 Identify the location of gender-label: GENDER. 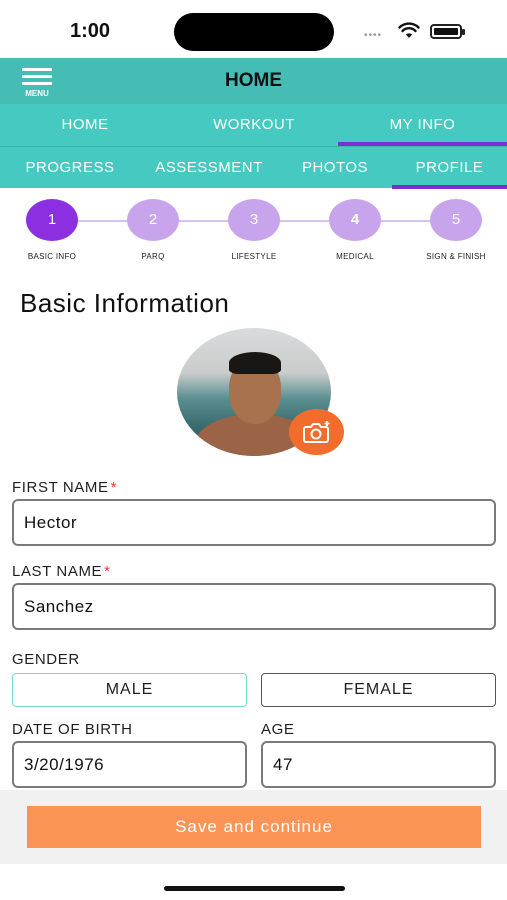
(46, 659).